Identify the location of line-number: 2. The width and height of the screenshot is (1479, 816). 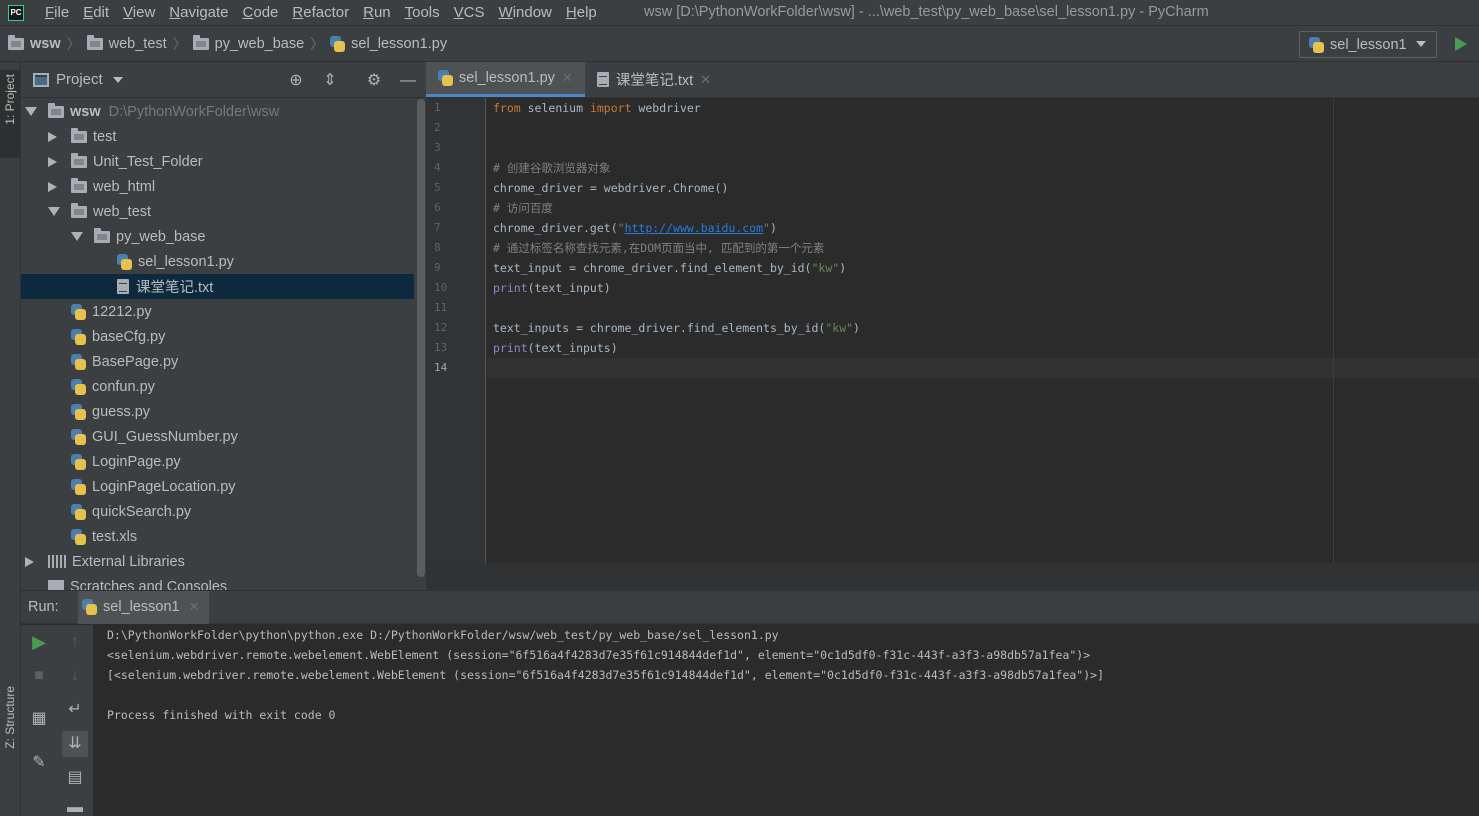
(437, 127).